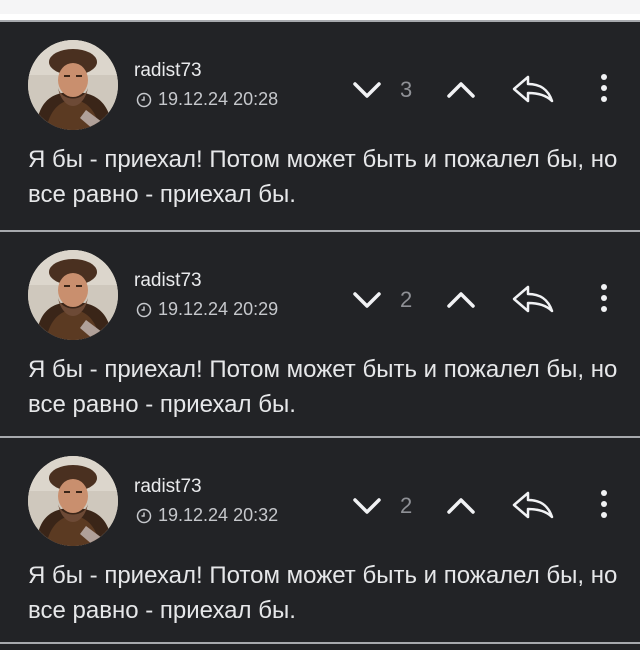 The image size is (640, 650). Describe the element at coordinates (406, 89) in the screenshot. I see `vote-score: 3` at that location.